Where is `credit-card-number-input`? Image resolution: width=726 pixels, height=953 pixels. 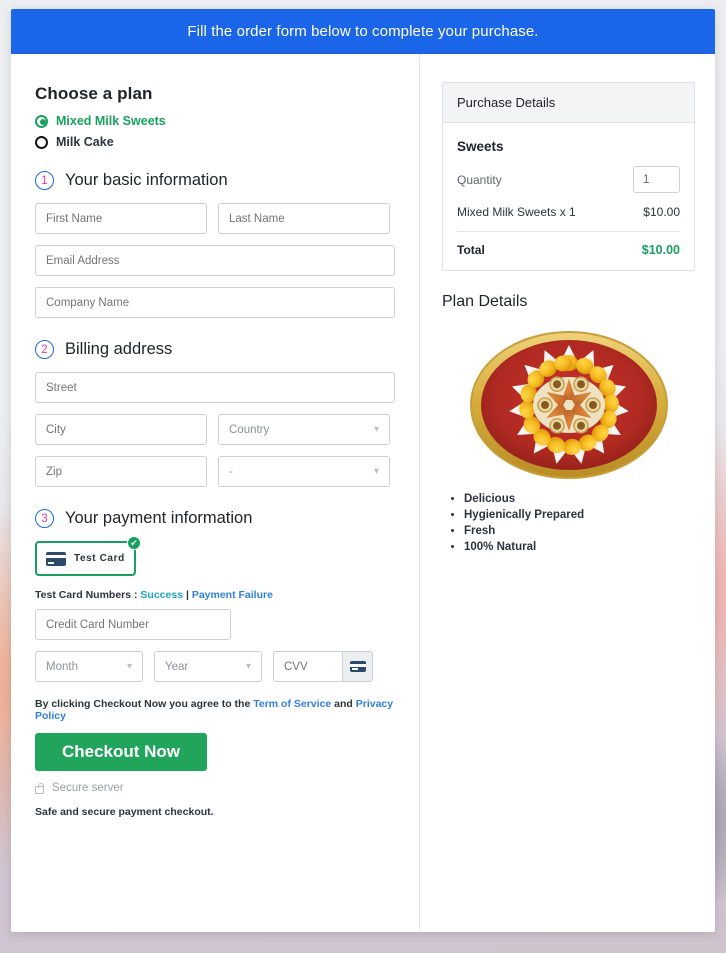 credit-card-number-input is located at coordinates (133, 624).